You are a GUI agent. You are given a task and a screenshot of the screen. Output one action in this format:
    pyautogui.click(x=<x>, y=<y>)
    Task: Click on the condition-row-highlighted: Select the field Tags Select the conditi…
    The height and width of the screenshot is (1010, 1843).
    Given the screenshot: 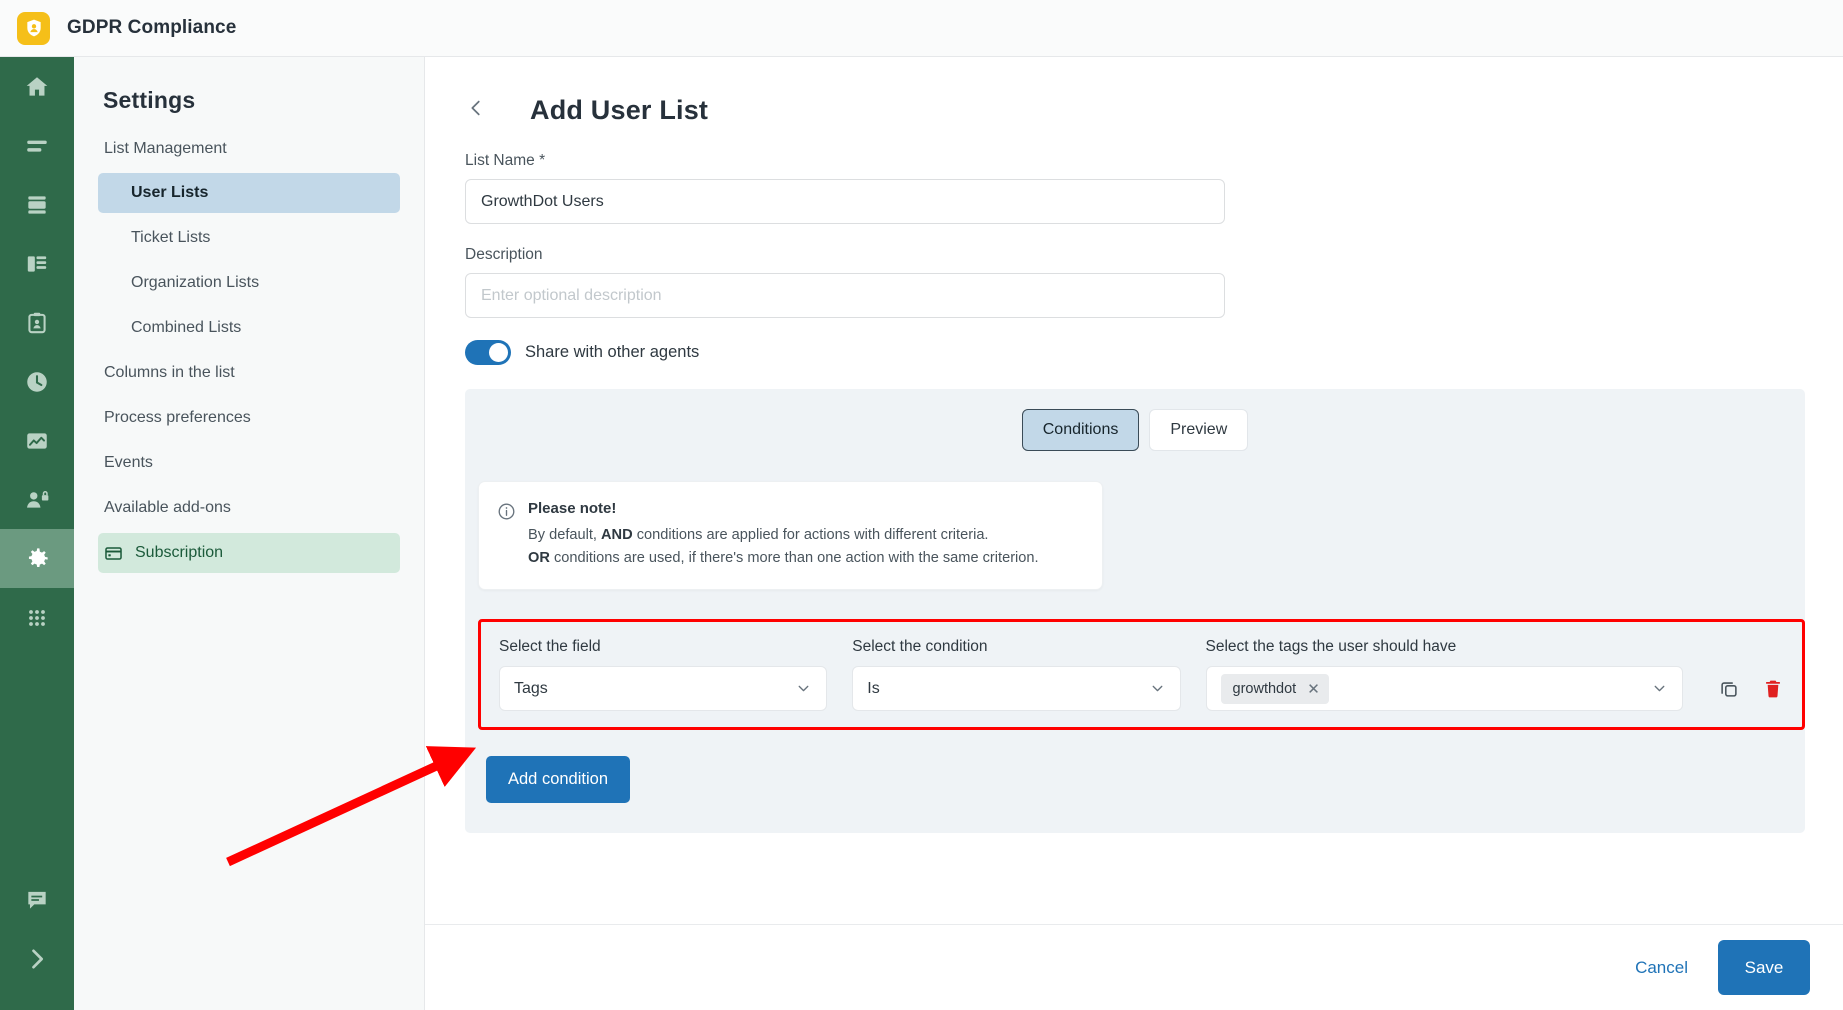 What is the action you would take?
    pyautogui.click(x=1141, y=675)
    